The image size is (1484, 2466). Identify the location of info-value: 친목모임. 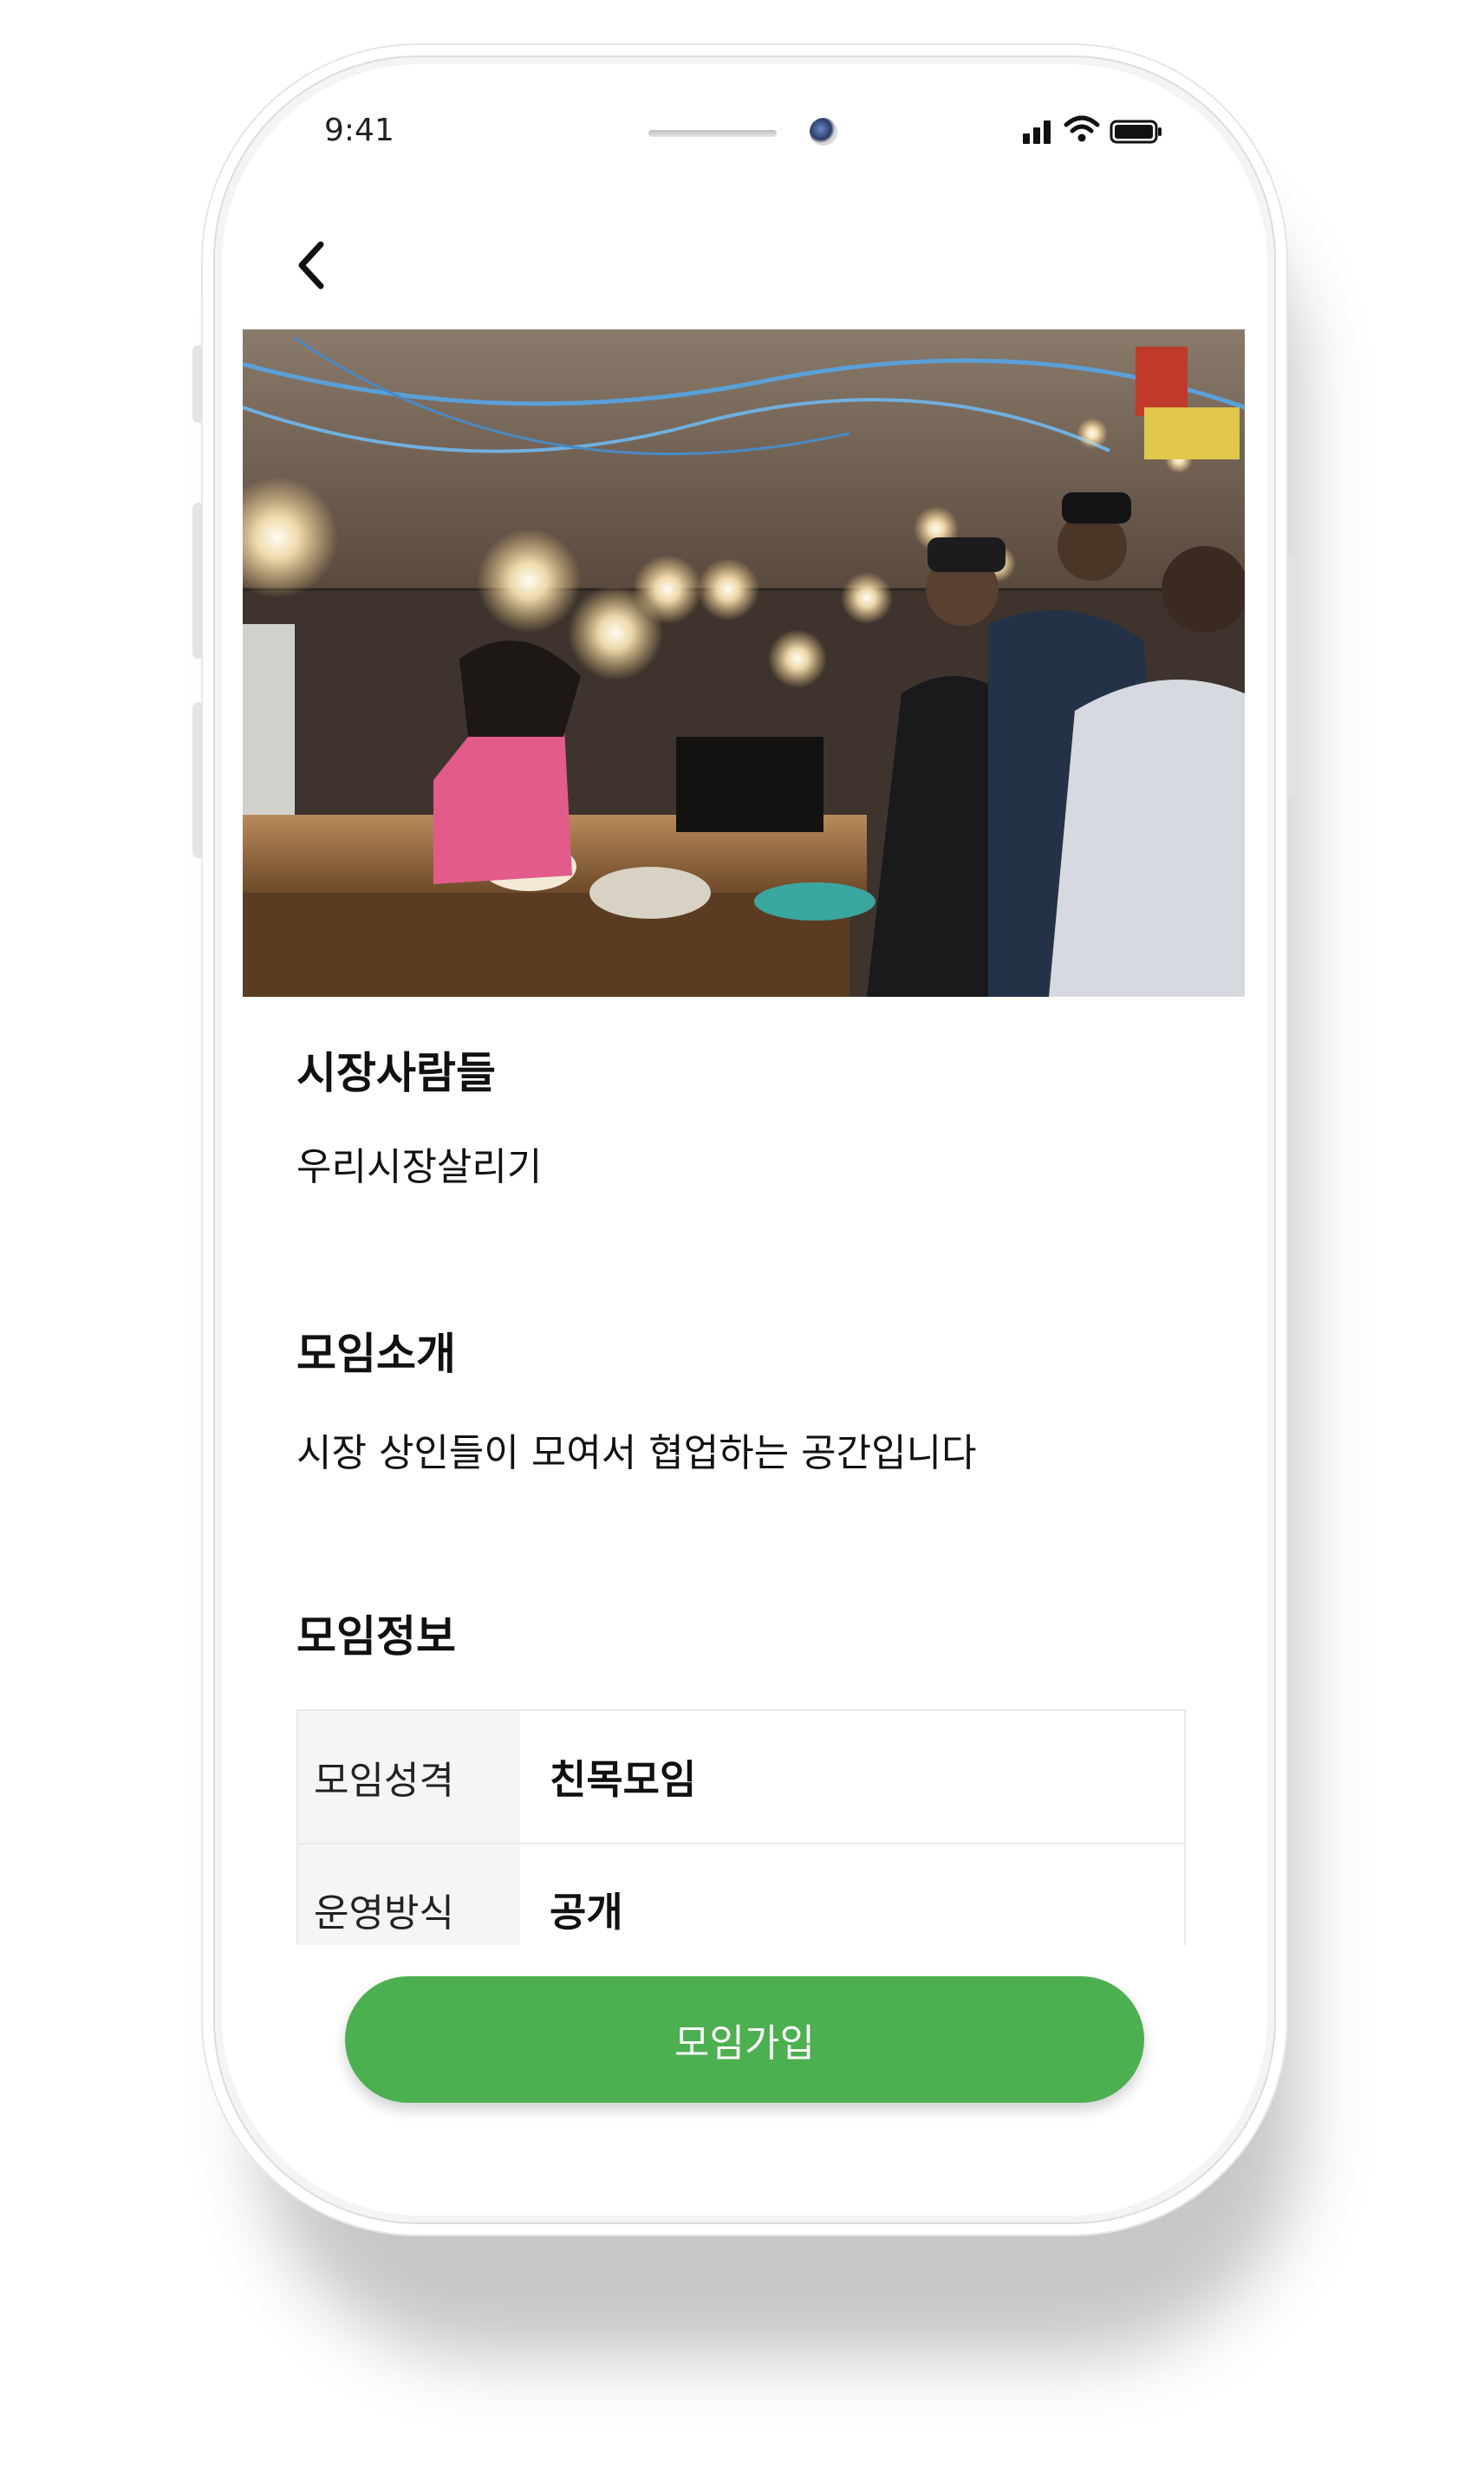
(623, 1779).